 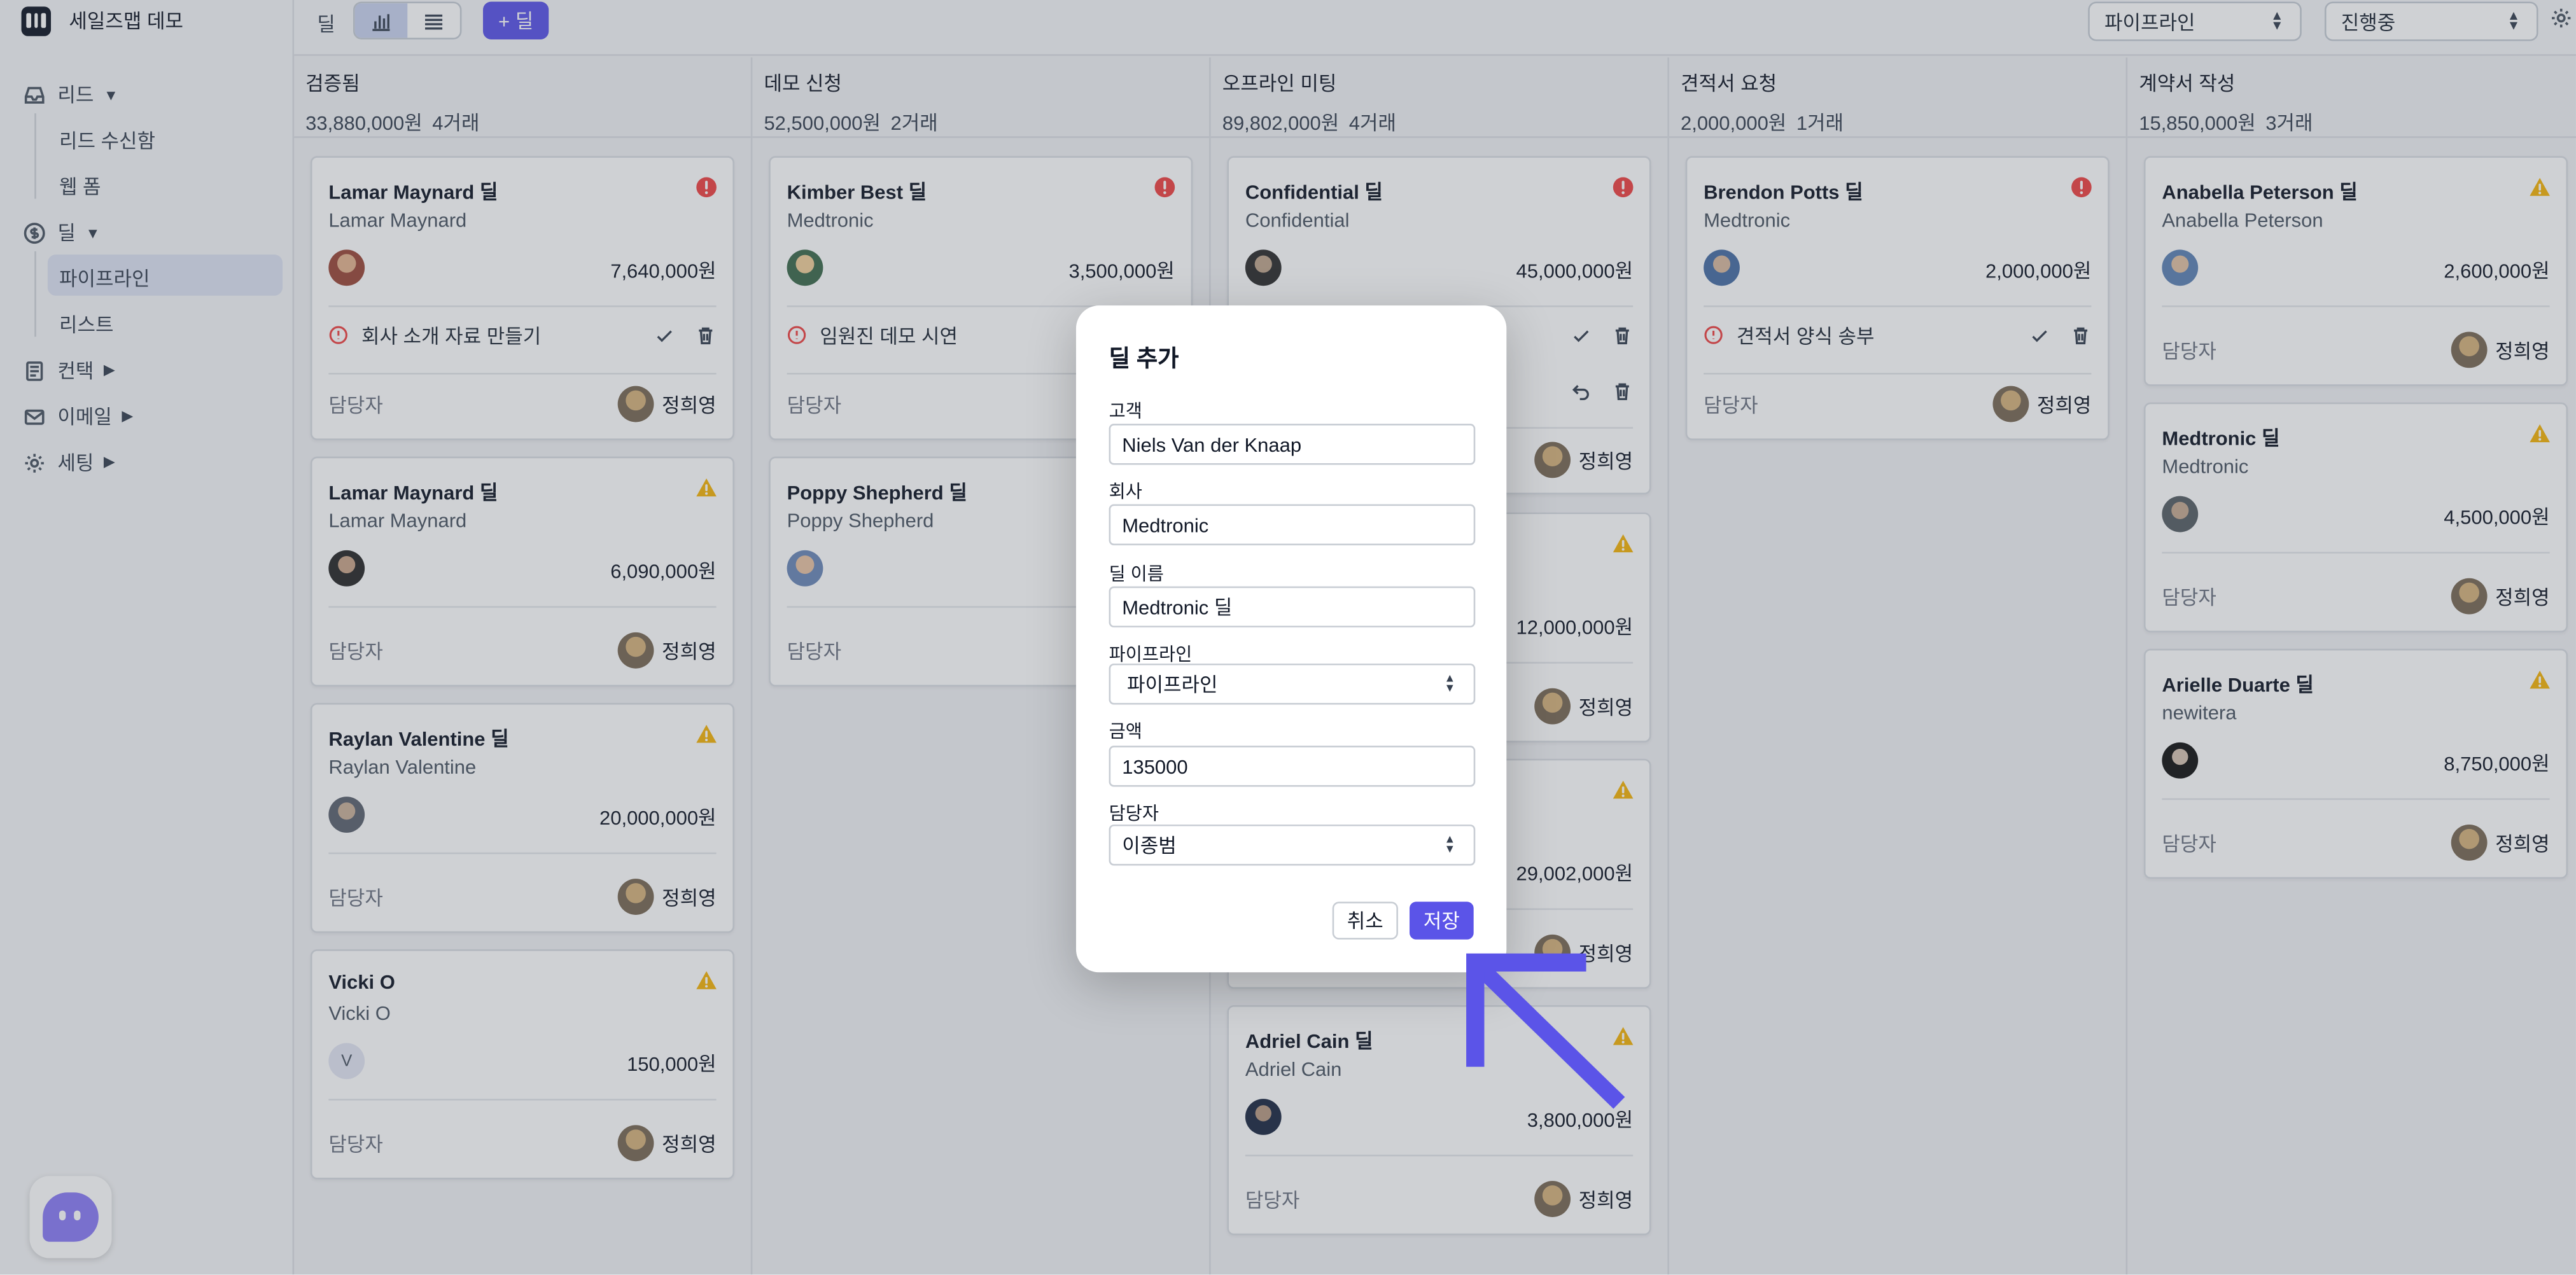 What do you see at coordinates (1125, 732) in the screenshot?
I see `amount-label: 금액` at bounding box center [1125, 732].